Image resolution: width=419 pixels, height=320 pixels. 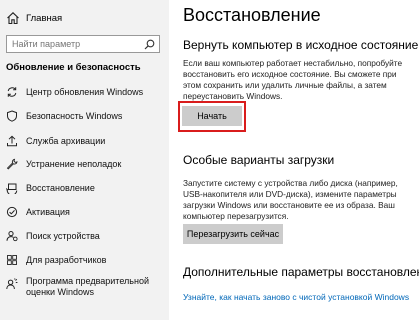 I want to click on activation-icon, so click(x=12, y=212).